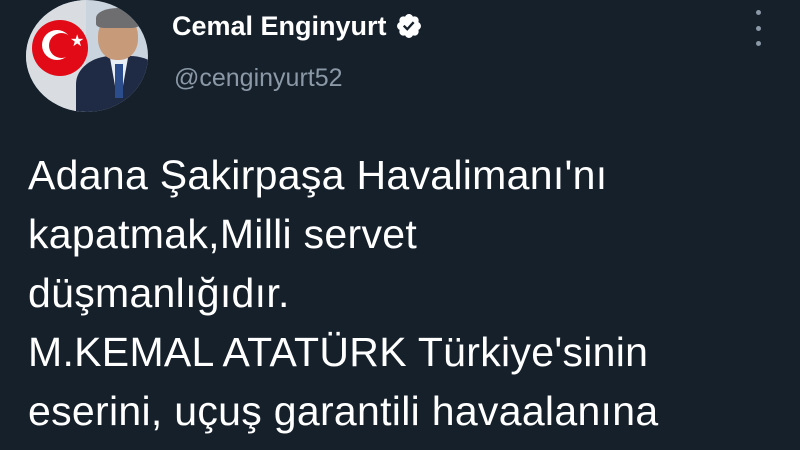 The width and height of the screenshot is (800, 450). I want to click on tweet-text-line: eserini, uçuş garantili havaalanına, so click(343, 411).